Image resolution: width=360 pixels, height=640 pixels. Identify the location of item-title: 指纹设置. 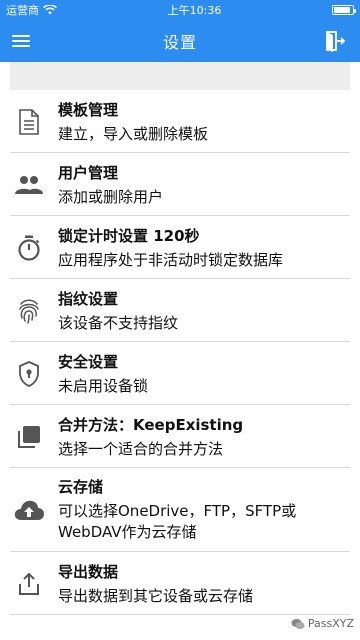
(88, 298).